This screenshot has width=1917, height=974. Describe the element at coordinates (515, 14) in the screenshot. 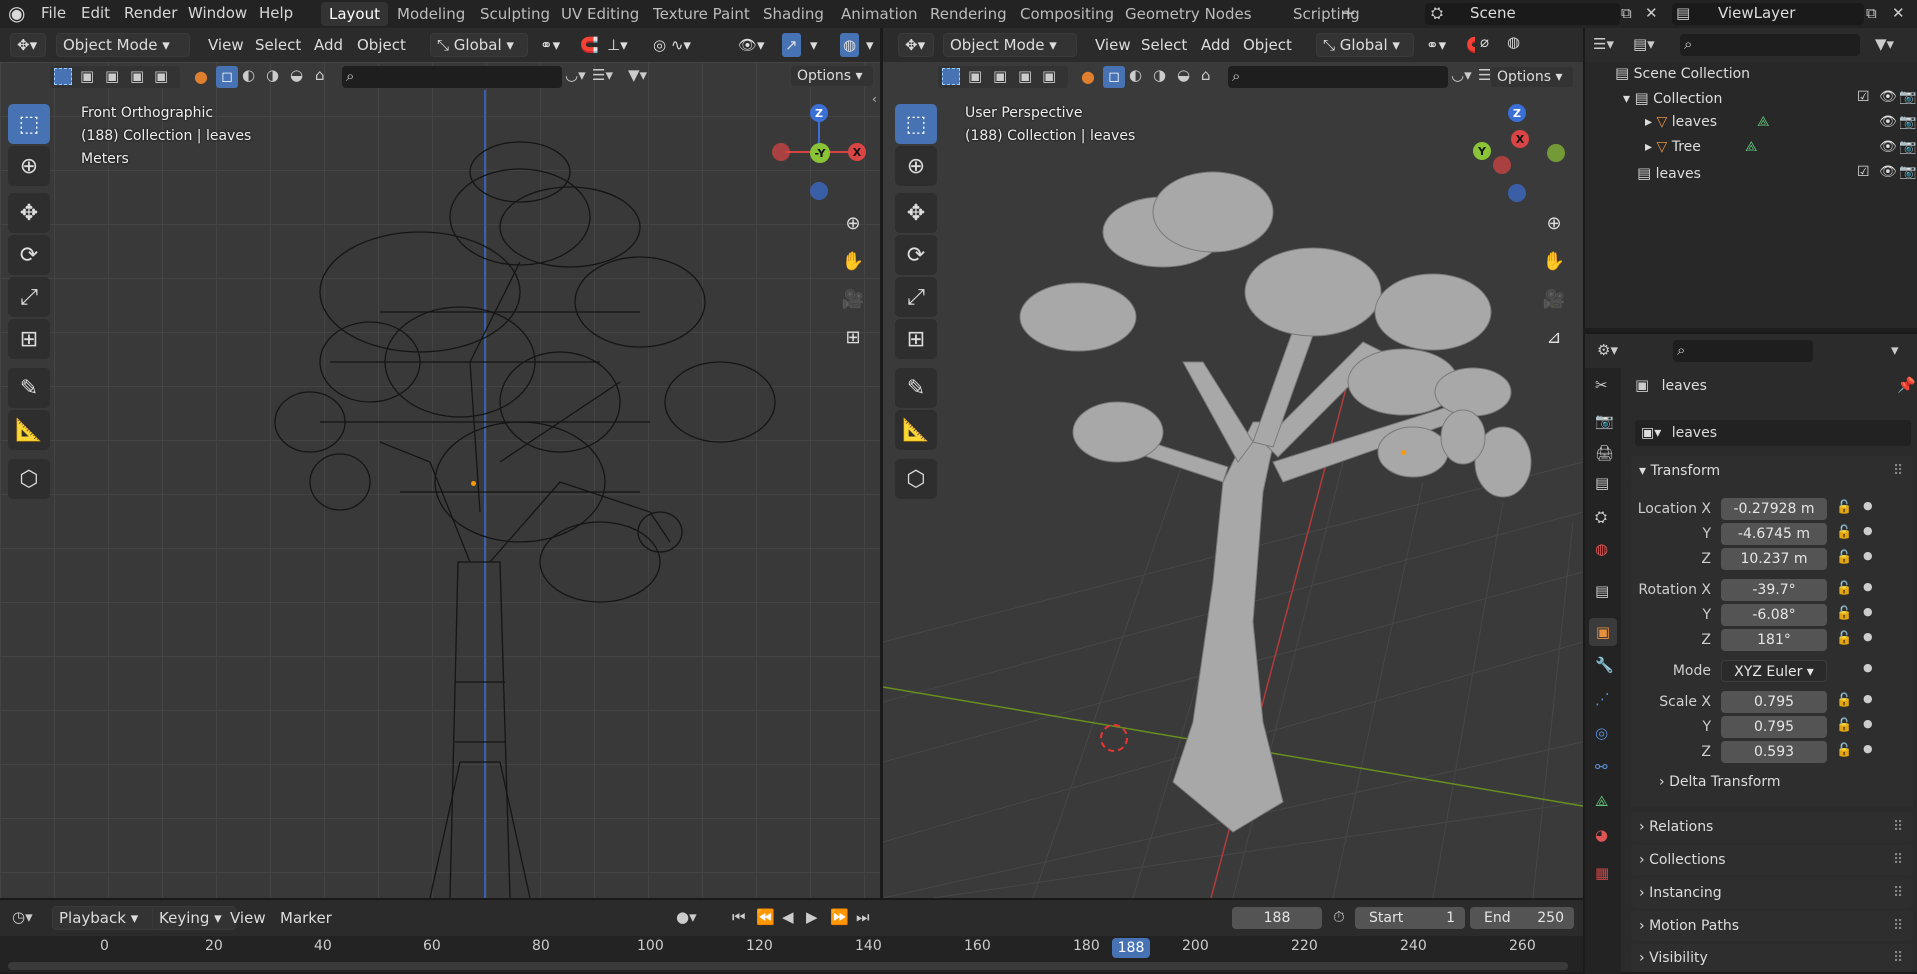

I see `tab-sculpting: Sculpting` at that location.